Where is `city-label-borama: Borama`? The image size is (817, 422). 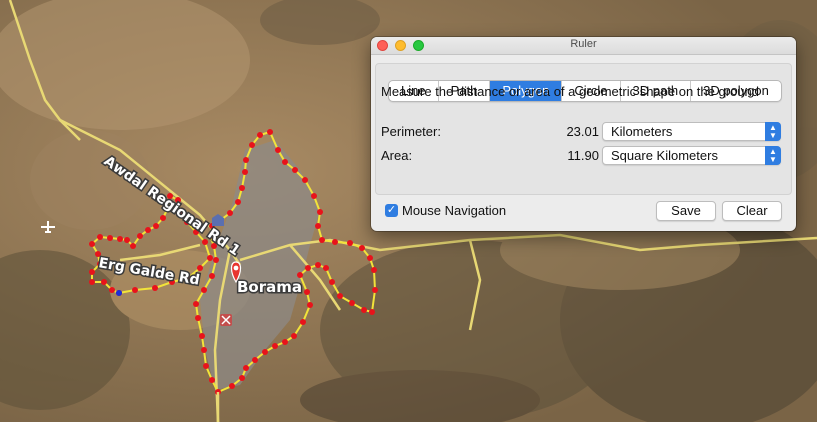 city-label-borama: Borama is located at coordinates (269, 287).